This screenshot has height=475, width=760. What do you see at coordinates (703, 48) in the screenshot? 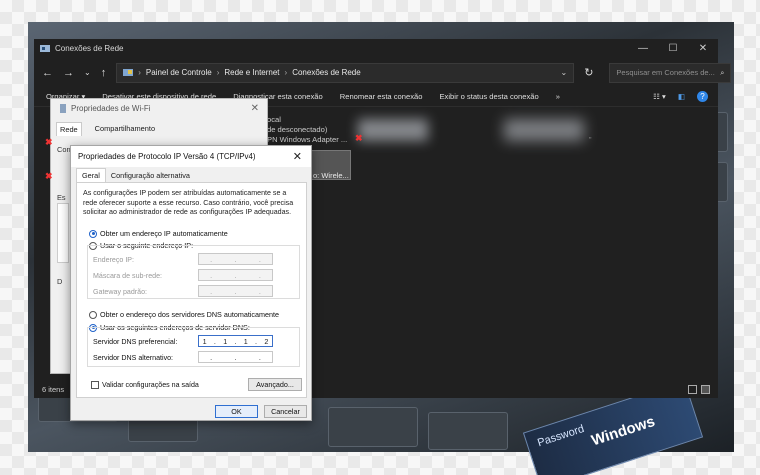
I see `close-button: ✕` at bounding box center [703, 48].